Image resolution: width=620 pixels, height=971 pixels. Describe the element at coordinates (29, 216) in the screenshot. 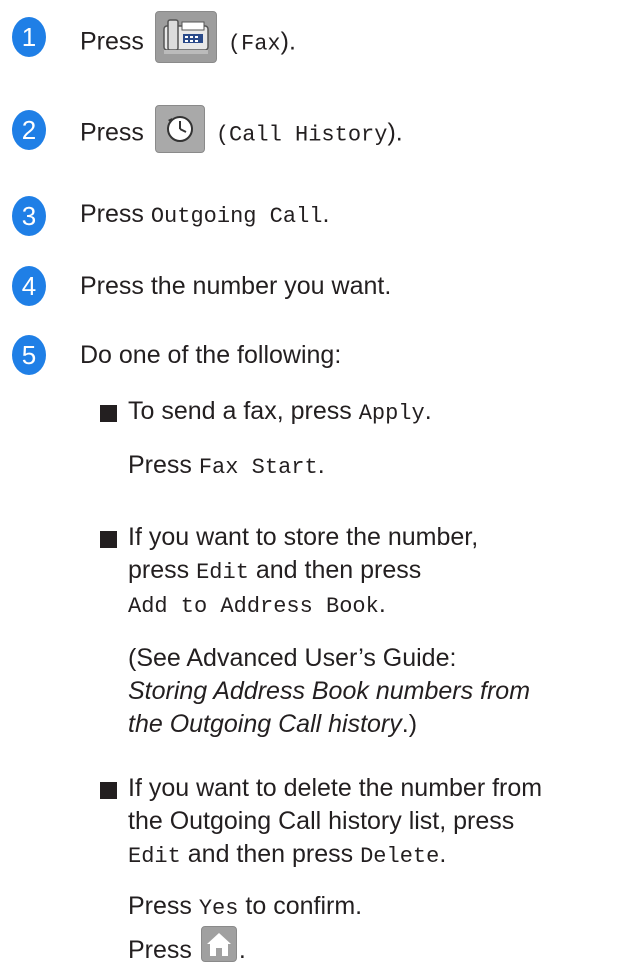

I see `step-number-3: 3` at that location.